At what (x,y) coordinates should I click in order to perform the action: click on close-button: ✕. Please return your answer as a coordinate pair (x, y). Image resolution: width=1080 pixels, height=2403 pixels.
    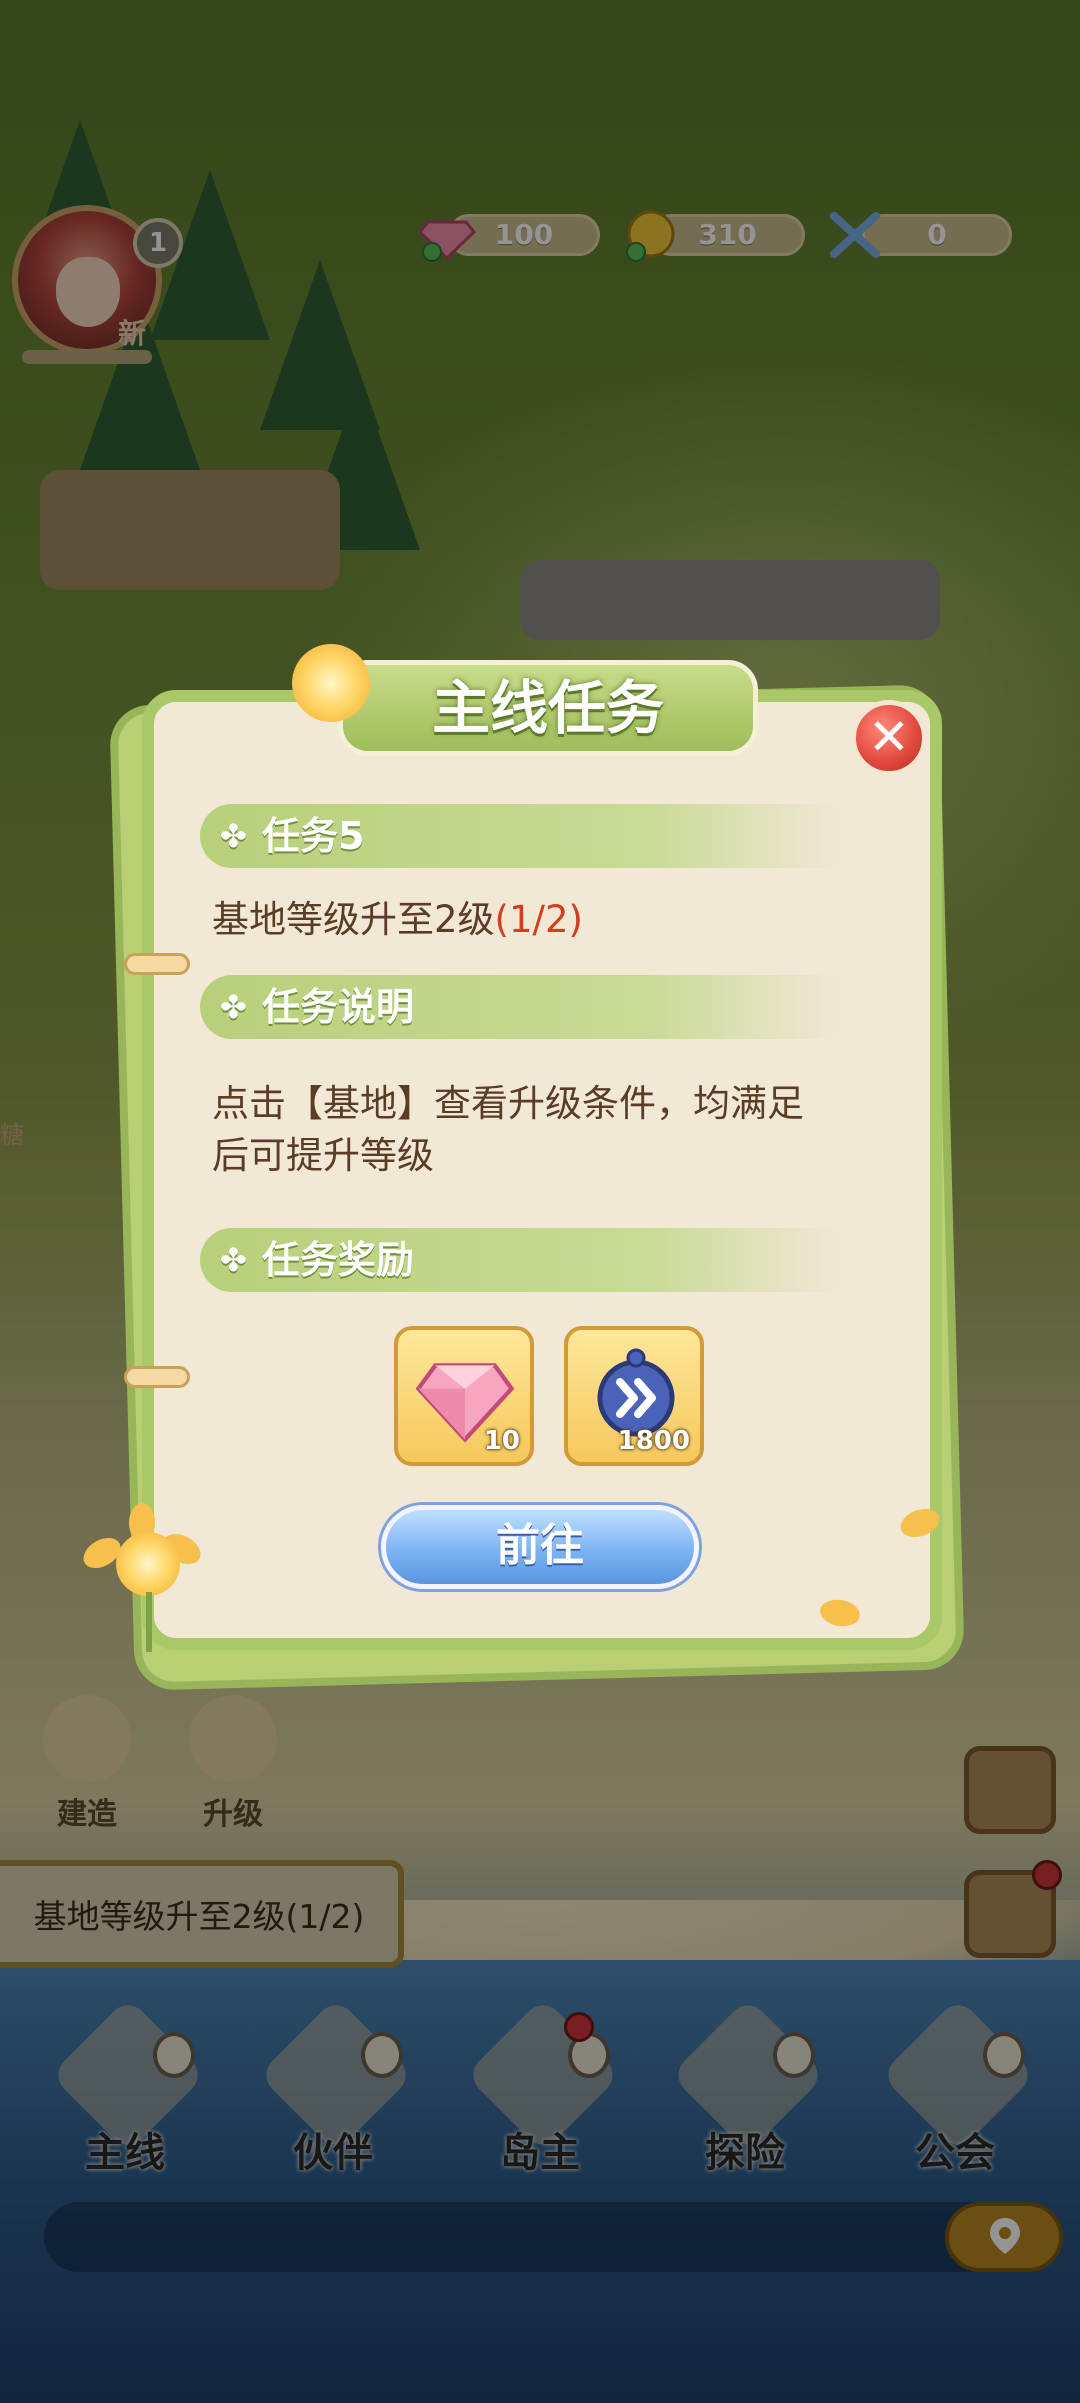
    Looking at the image, I should click on (889, 738).